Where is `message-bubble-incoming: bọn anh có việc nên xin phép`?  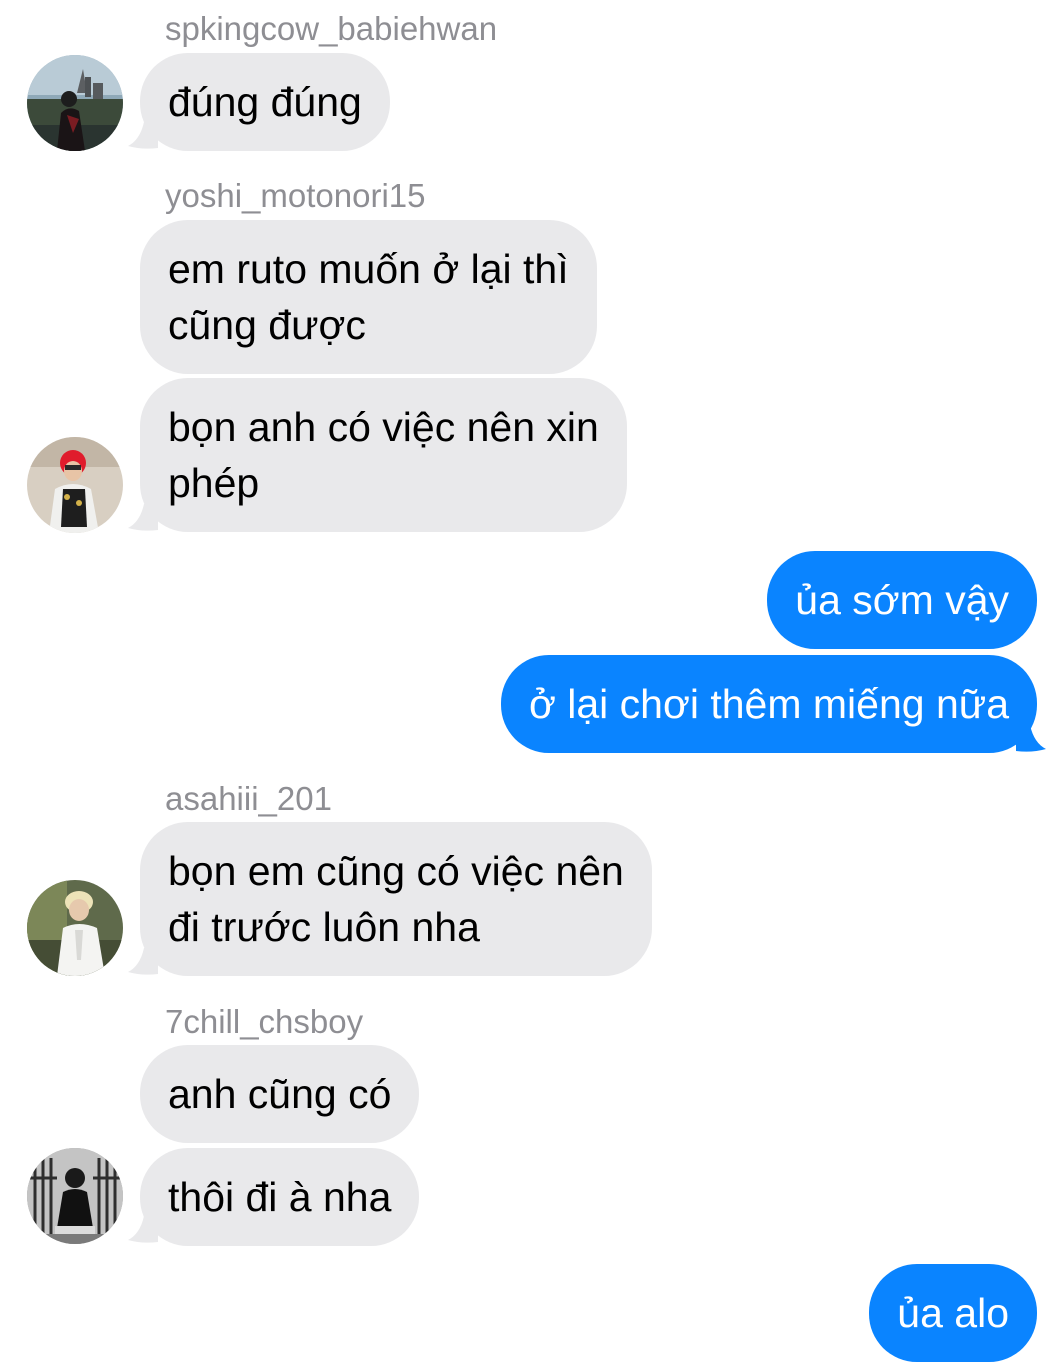 message-bubble-incoming: bọn anh có việc nên xin phép is located at coordinates (383, 455).